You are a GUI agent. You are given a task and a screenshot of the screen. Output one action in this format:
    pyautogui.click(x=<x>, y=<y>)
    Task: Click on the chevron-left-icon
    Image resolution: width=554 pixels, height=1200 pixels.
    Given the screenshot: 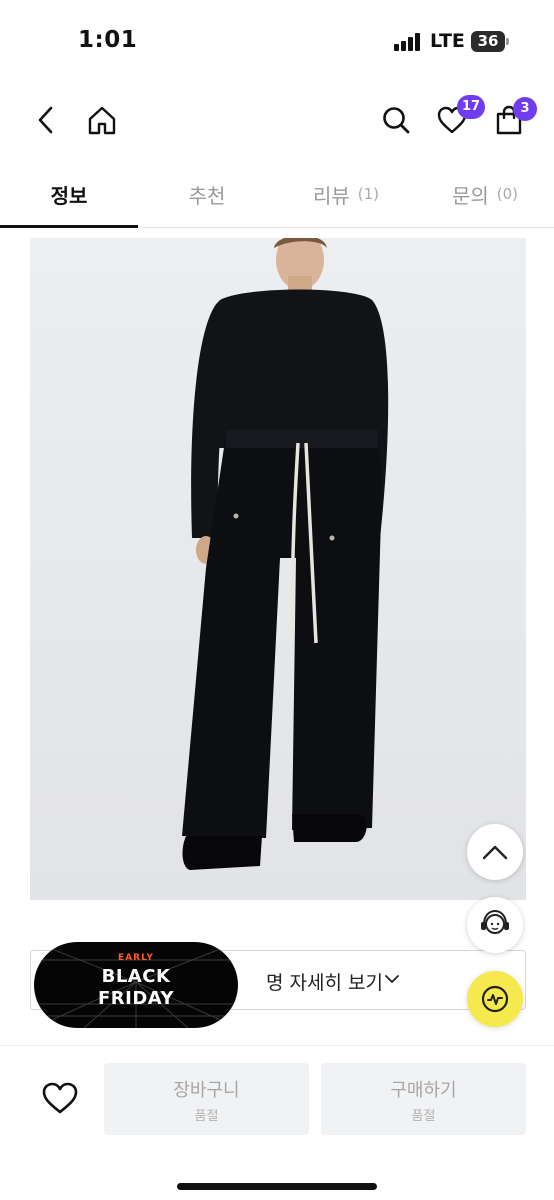 What is the action you would take?
    pyautogui.click(x=45, y=120)
    